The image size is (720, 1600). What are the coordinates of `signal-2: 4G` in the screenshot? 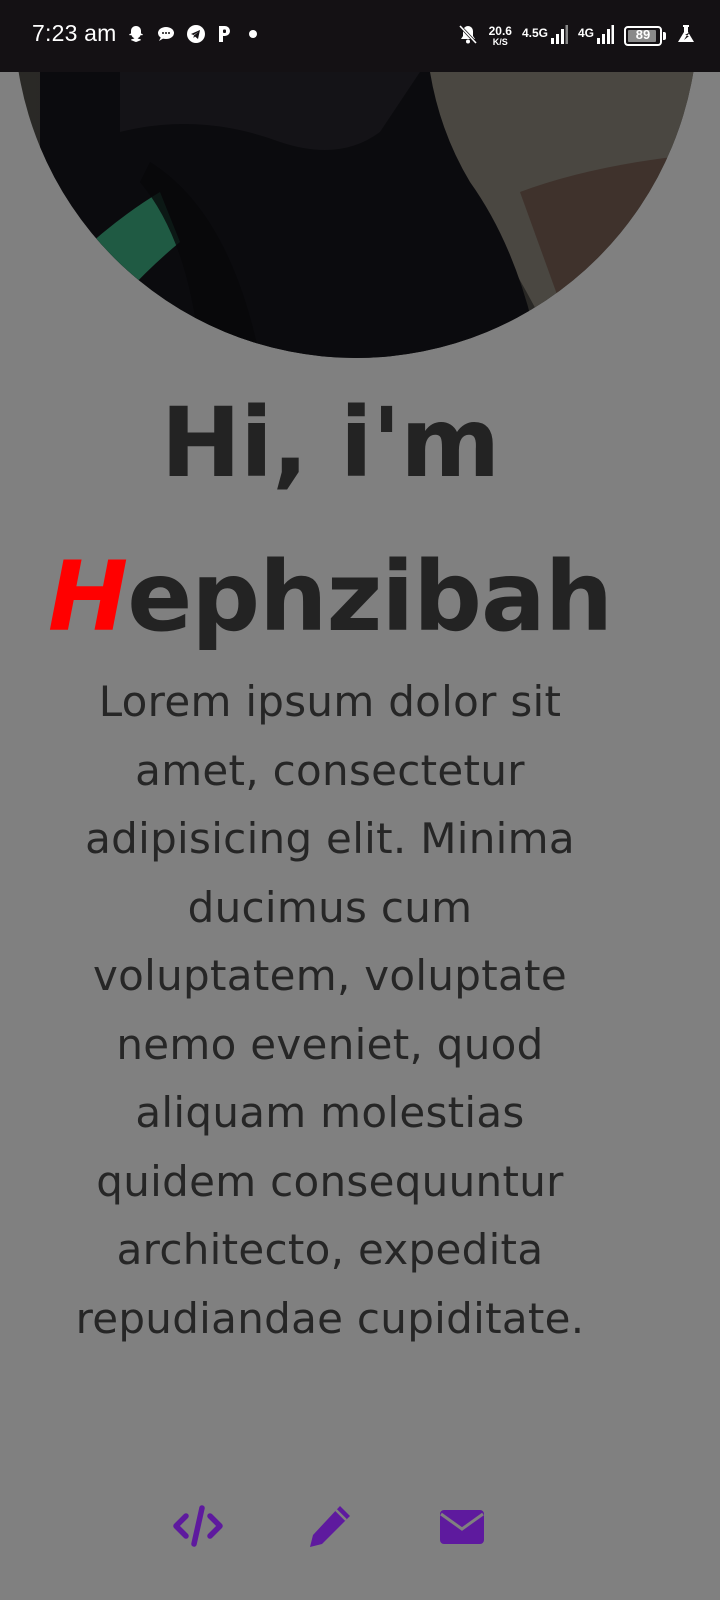 It's located at (596, 36).